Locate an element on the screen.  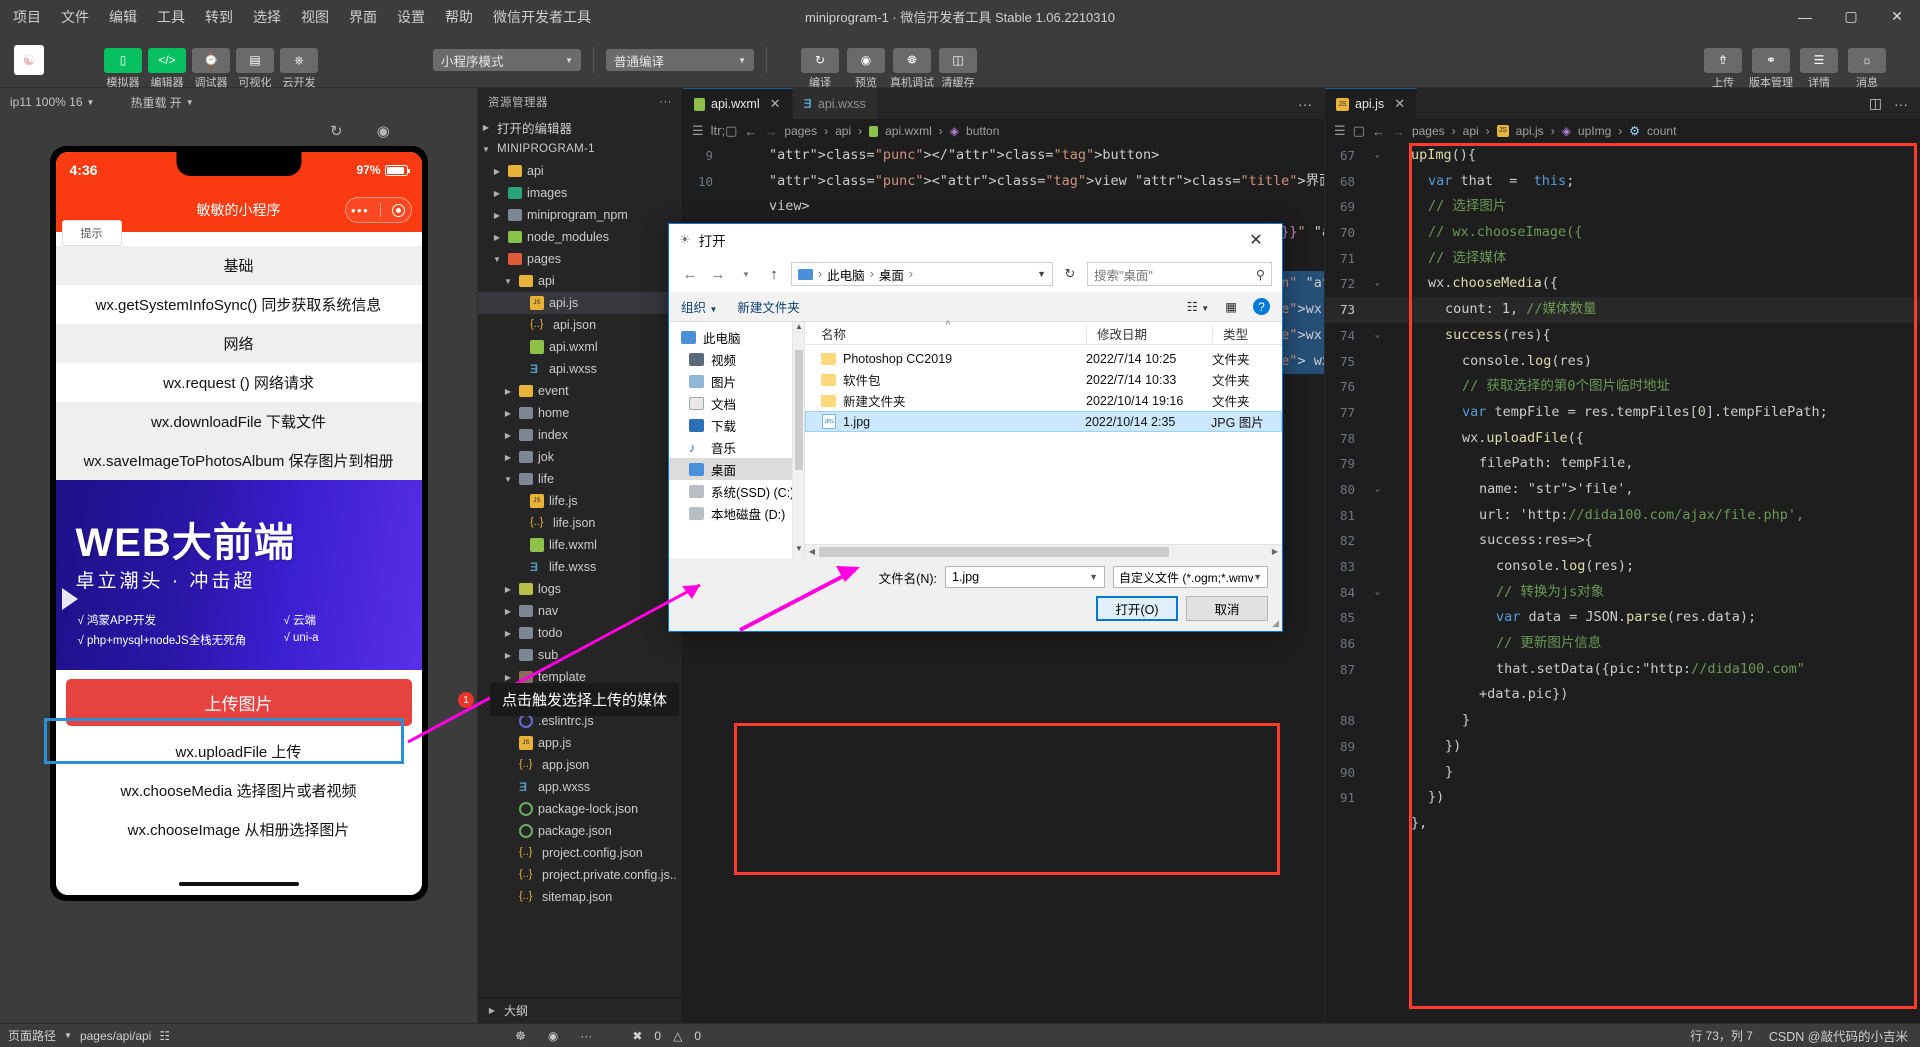
file-row: 新建文件夹 2022/10/14 19:16 文件夹 is located at coordinates (1043, 400).